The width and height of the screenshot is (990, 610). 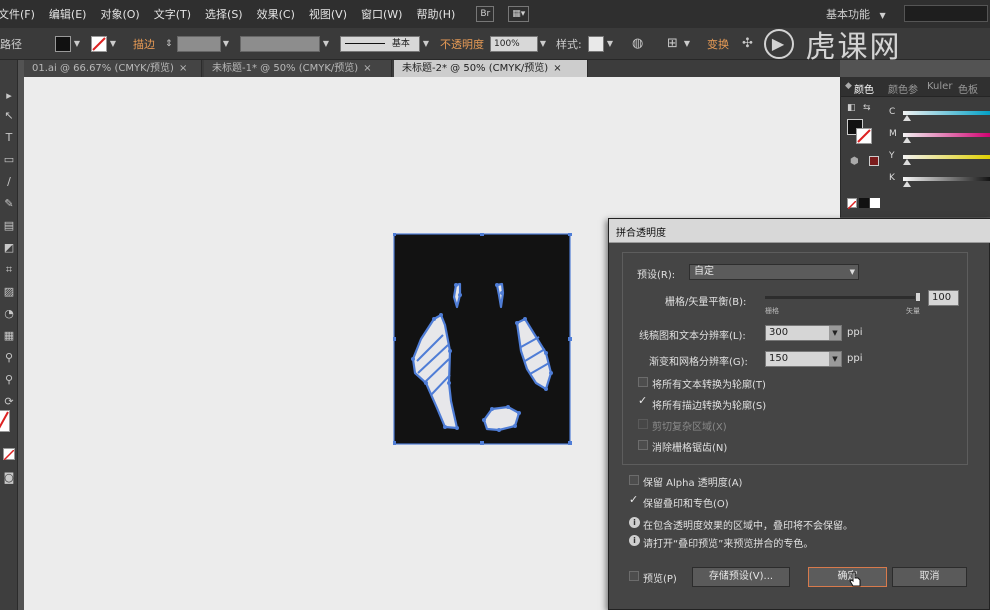 I want to click on menu-type: 文字(T), so click(x=172, y=14).